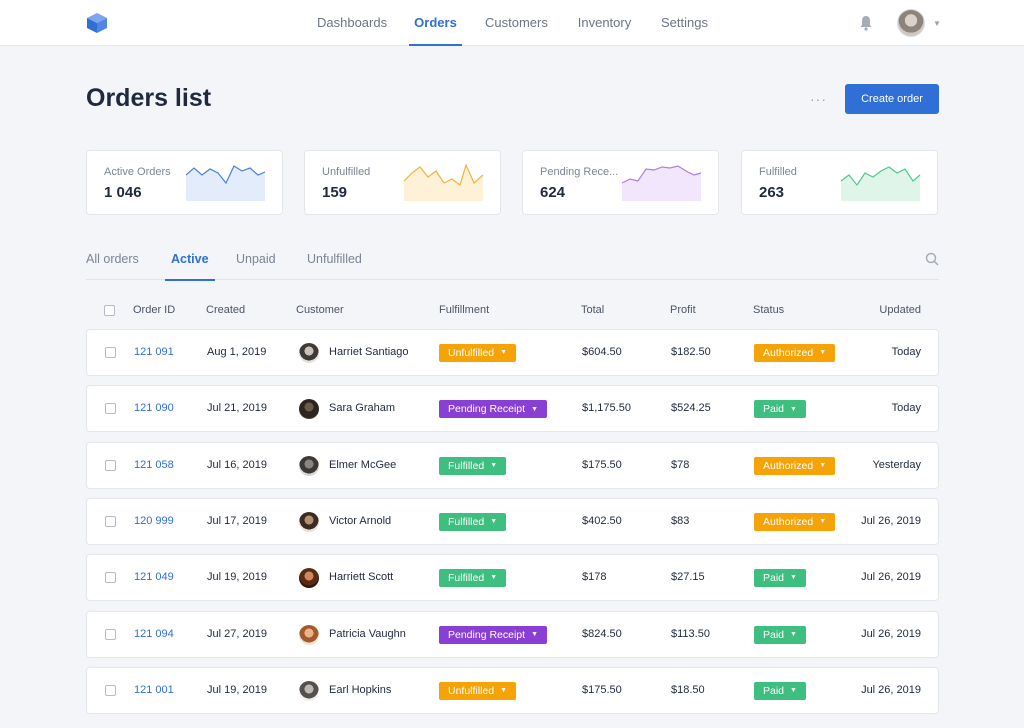 The width and height of the screenshot is (1024, 728). I want to click on stat-card-active-orders: Active Orders 1 046, so click(184, 182).